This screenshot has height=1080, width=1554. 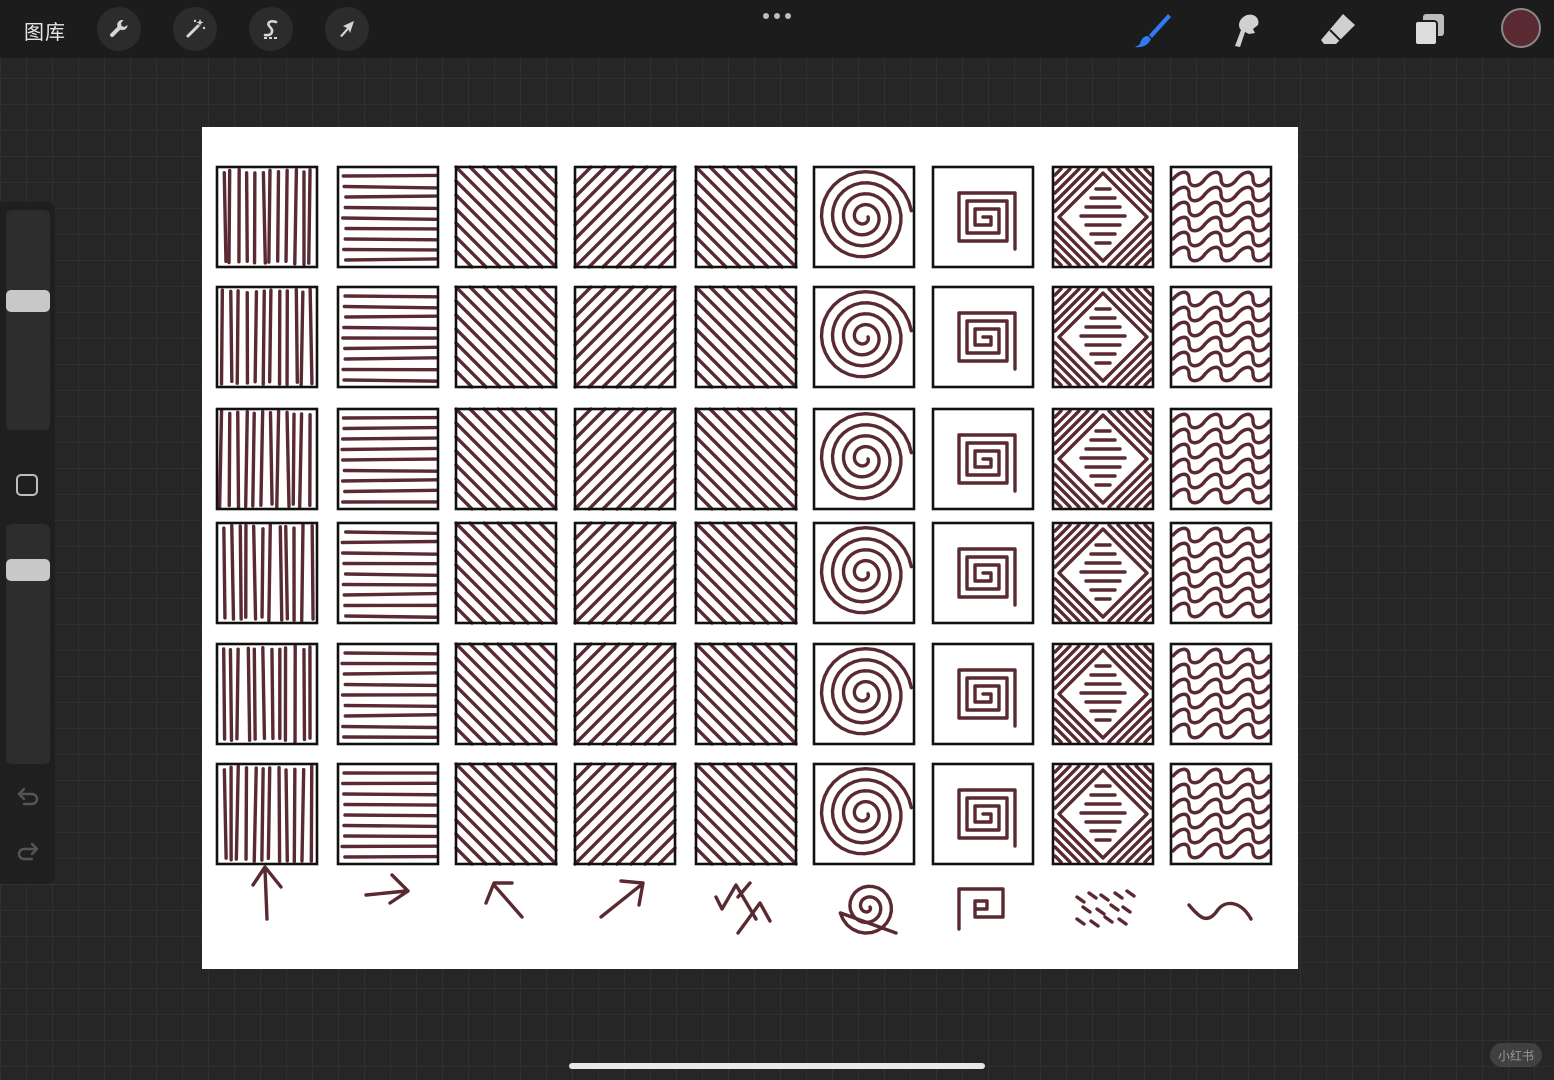 What do you see at coordinates (387, 889) in the screenshot?
I see `direction-hint-arrow-right` at bounding box center [387, 889].